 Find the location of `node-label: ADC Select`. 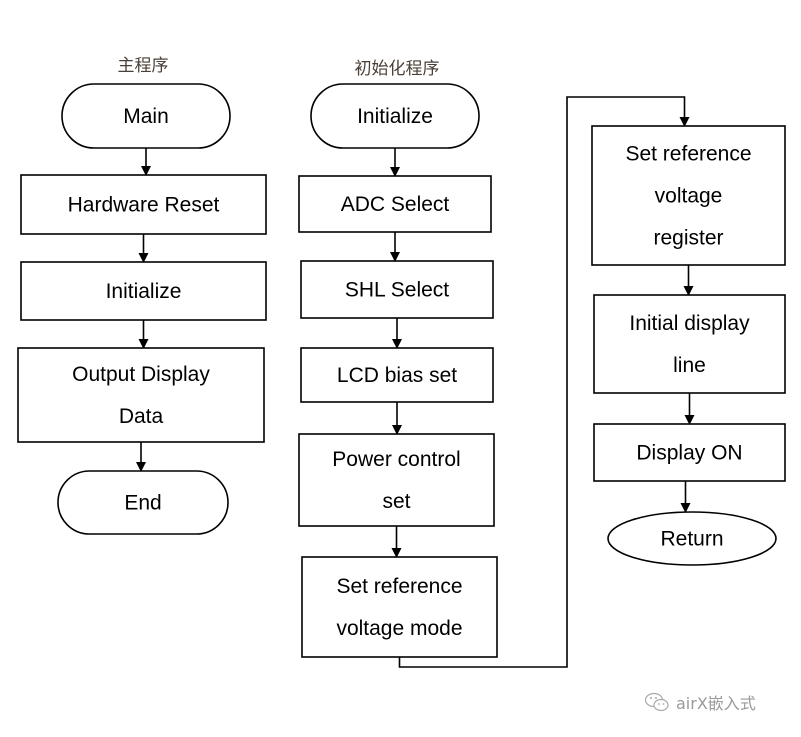

node-label: ADC Select is located at coordinates (395, 204).